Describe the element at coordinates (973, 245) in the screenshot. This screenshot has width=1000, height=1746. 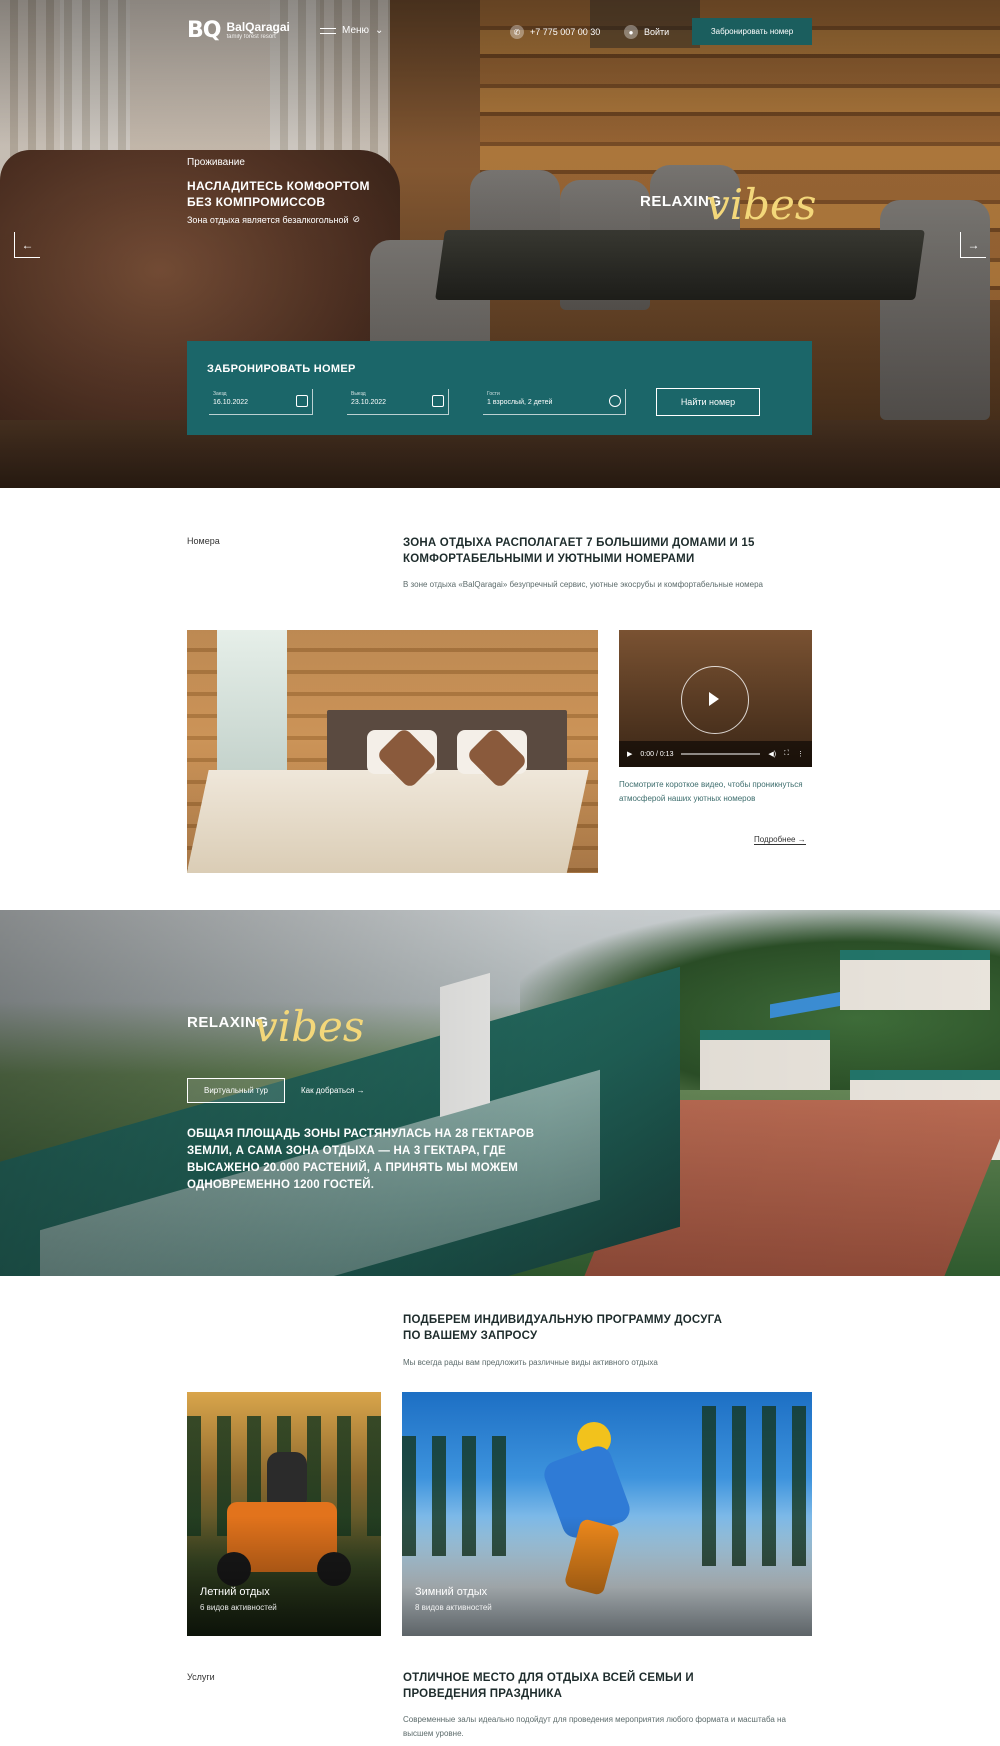
I see `next-slide-button: →` at that location.